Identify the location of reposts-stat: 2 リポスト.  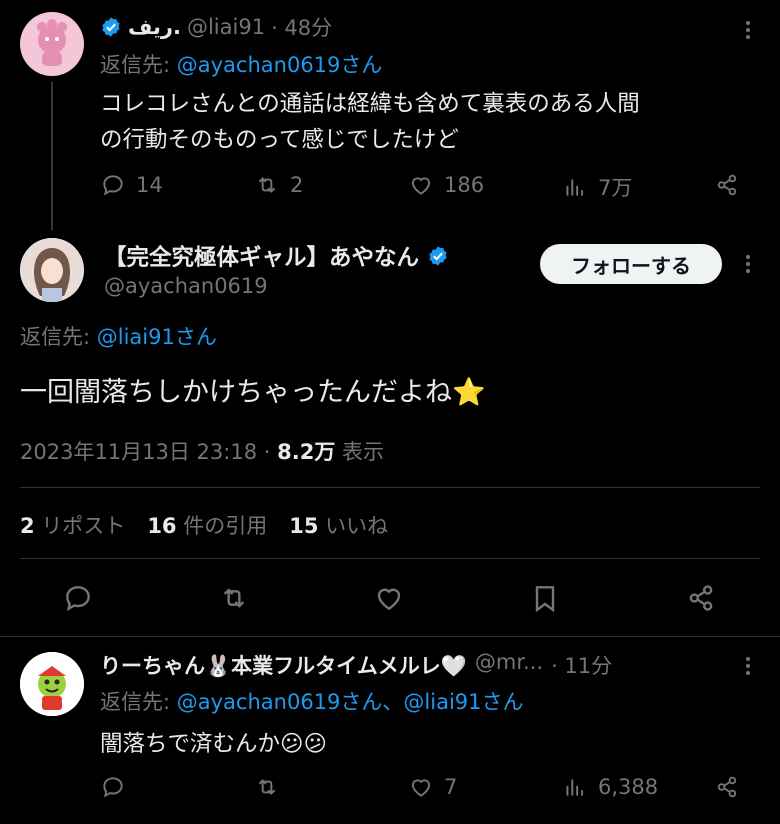
(72, 525).